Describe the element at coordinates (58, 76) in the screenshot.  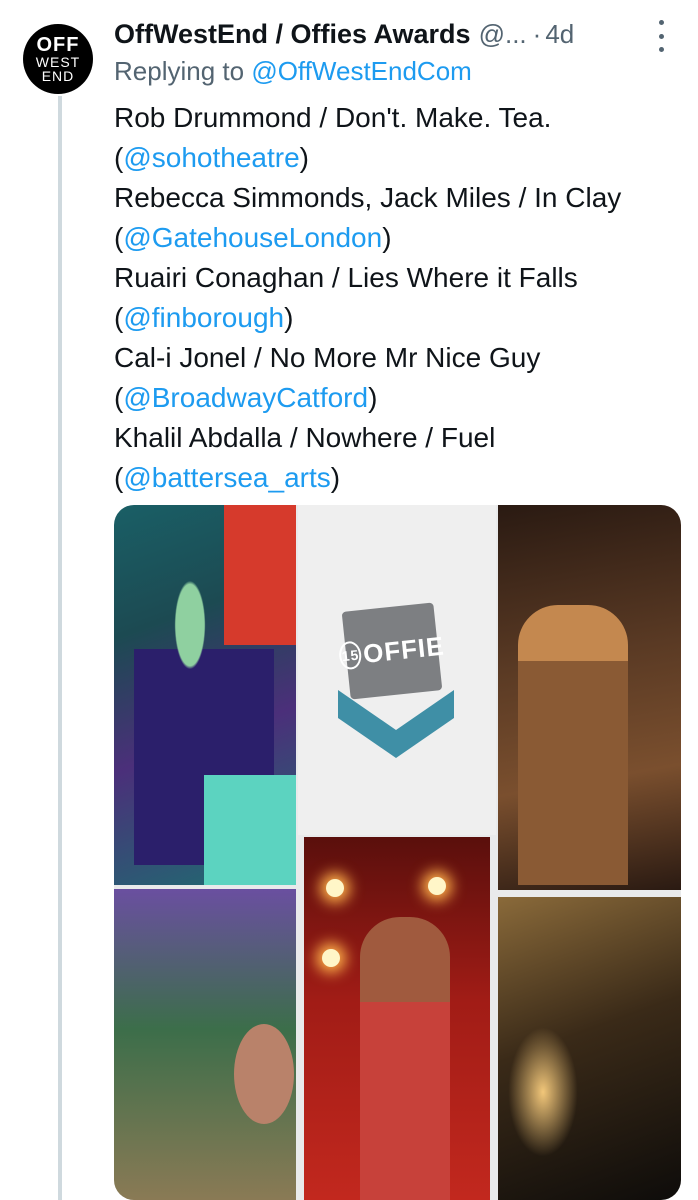
I see `avatar-text-end: END` at that location.